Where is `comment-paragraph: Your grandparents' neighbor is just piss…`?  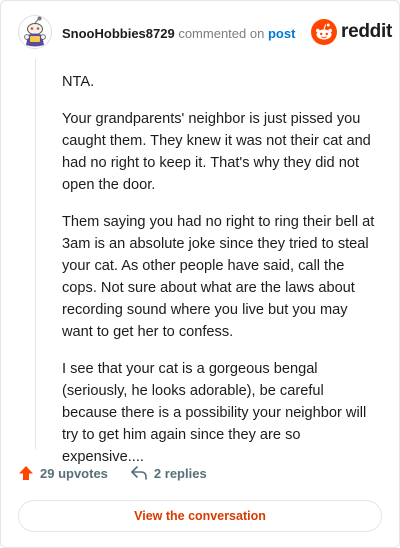 comment-paragraph: Your grandparents' neighbor is just piss… is located at coordinates (216, 152).